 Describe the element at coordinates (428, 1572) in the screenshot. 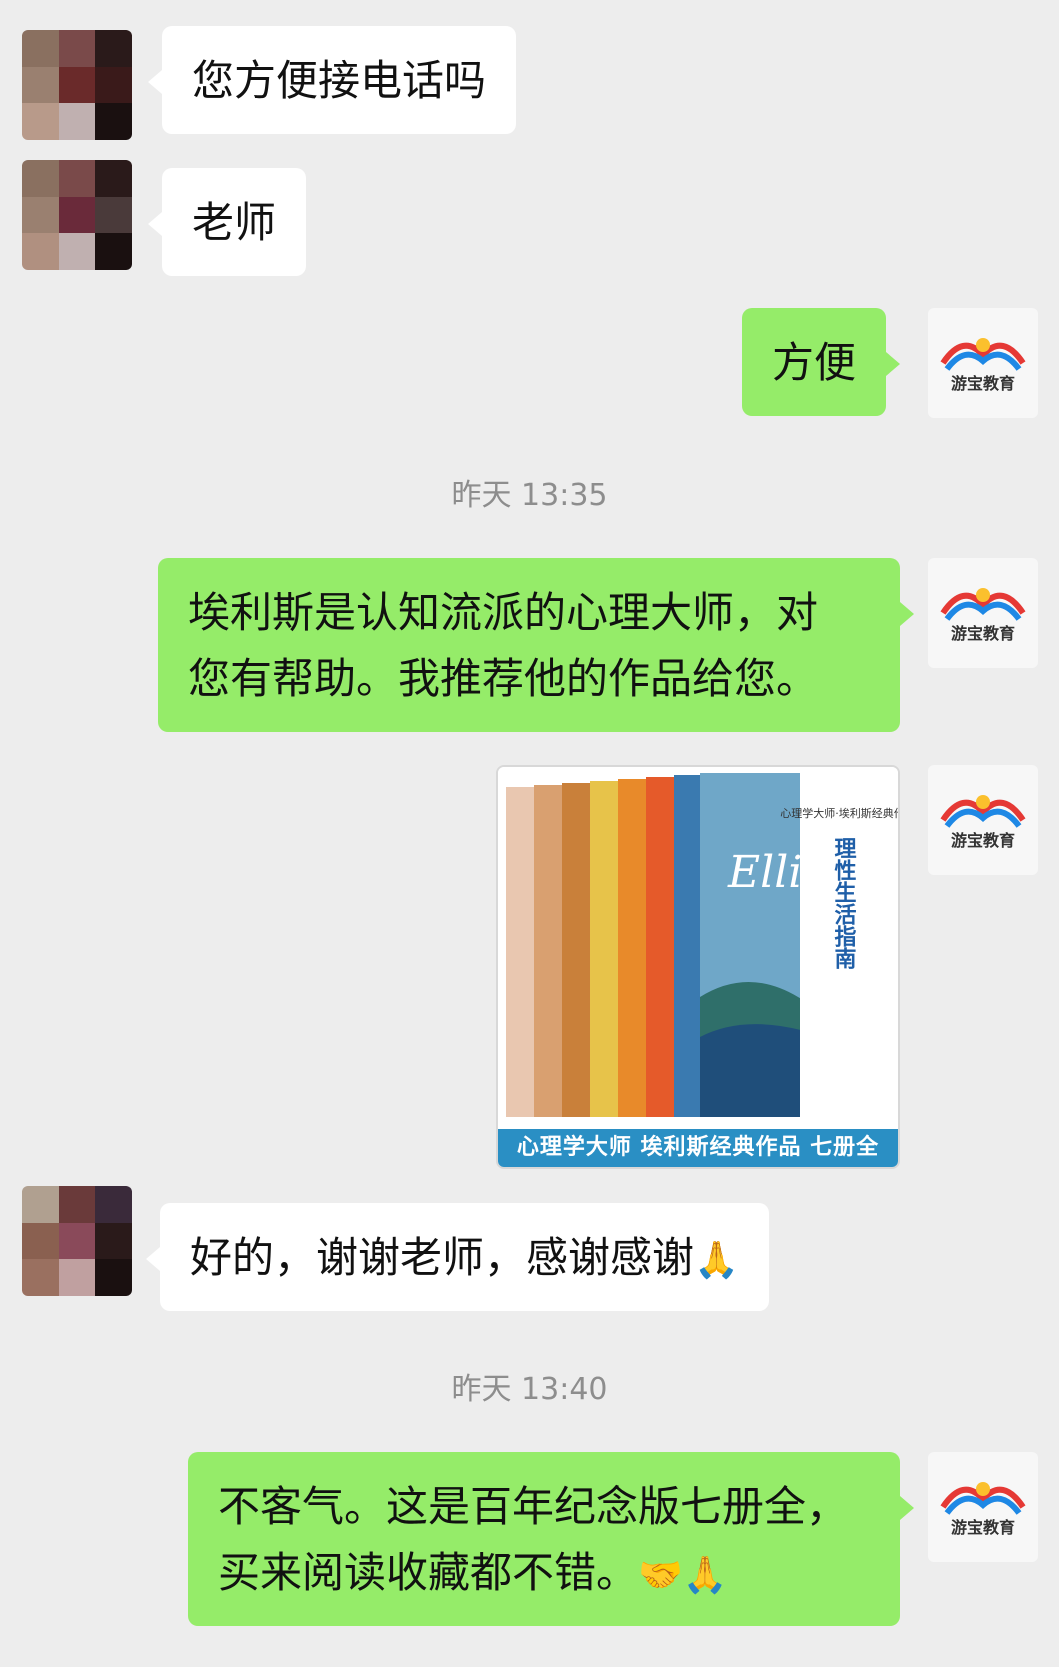

I see `message-text-line: 买来阅读收藏都不错。` at that location.